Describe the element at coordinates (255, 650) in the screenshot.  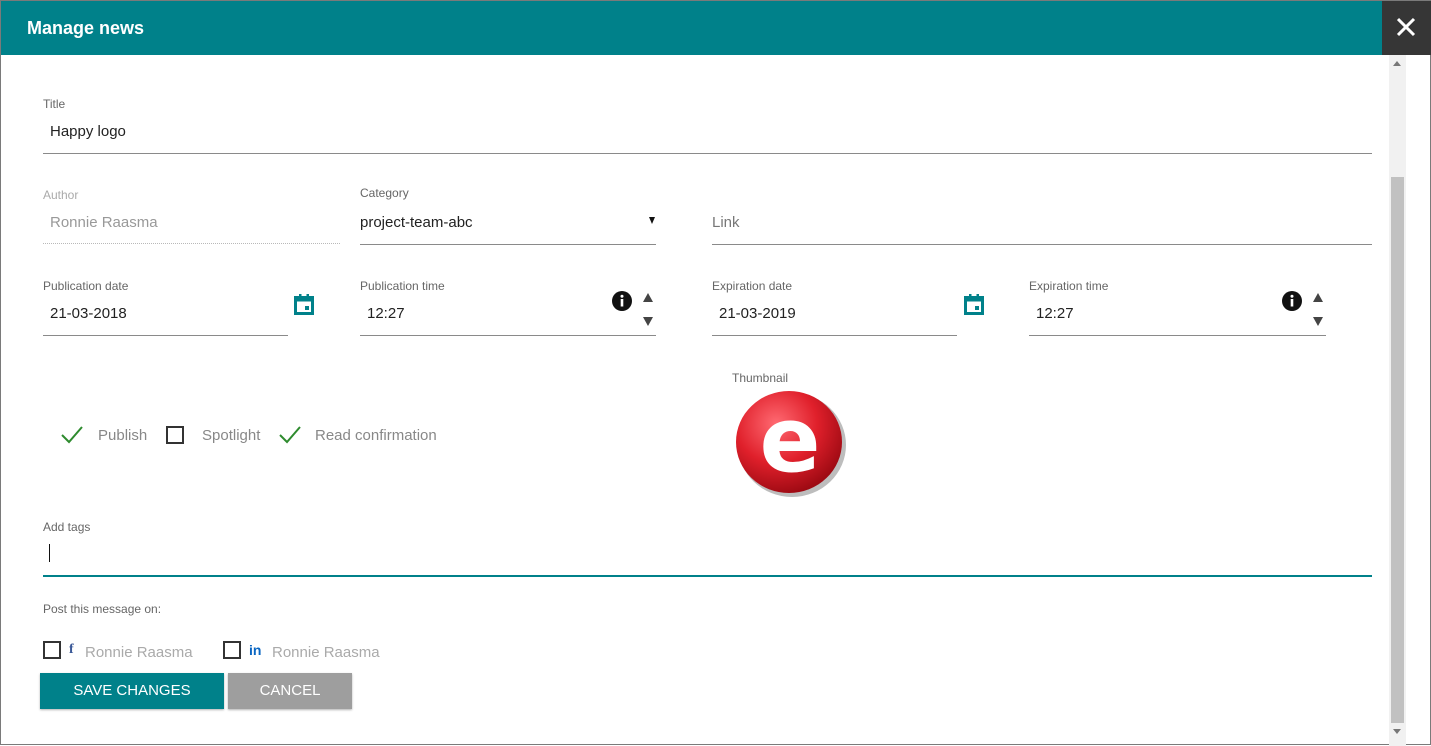
I see `linkedin-icon: in` at that location.